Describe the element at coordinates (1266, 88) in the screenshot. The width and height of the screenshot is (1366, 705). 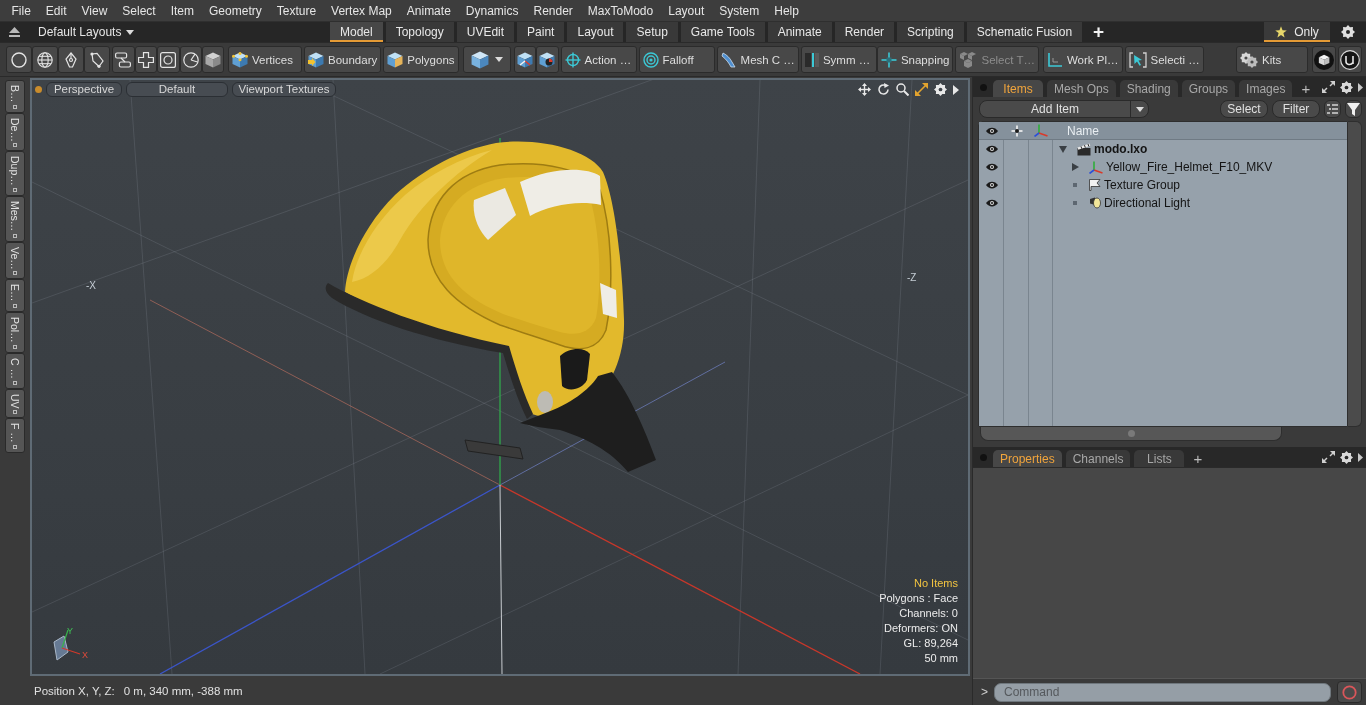
I see `panel-tab: Images` at that location.